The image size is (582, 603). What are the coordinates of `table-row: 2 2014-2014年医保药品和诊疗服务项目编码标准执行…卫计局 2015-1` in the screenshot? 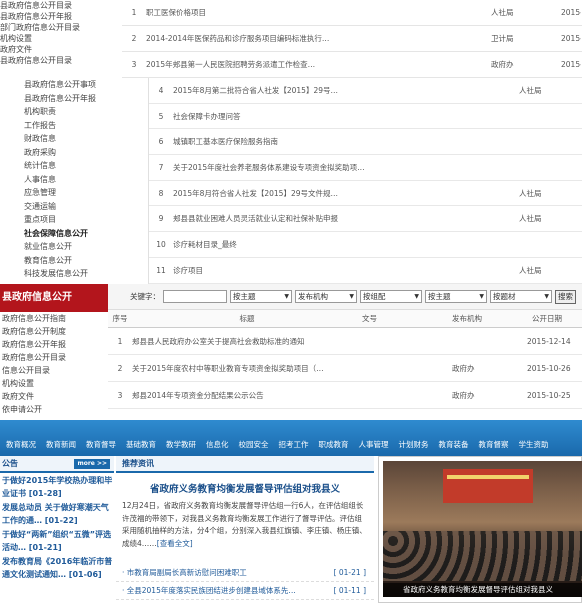 It's located at (352, 39).